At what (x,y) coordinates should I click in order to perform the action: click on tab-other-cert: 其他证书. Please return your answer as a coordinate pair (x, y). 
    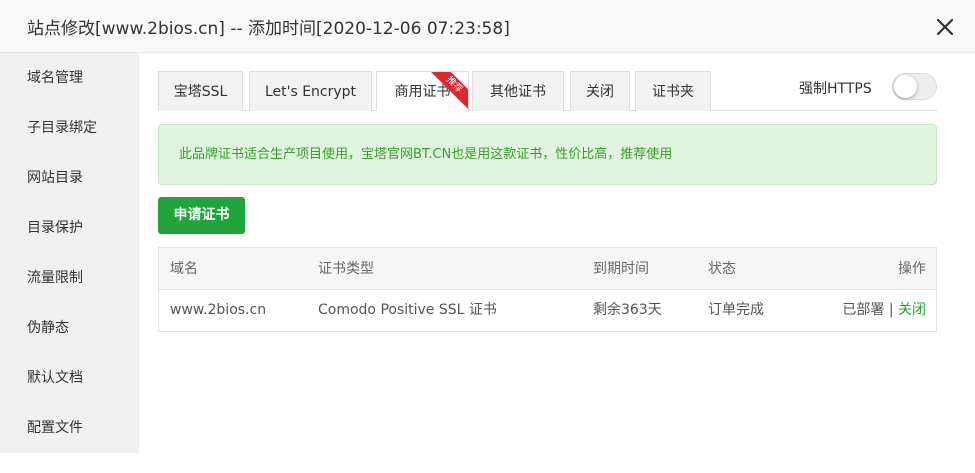
    Looking at the image, I should click on (518, 91).